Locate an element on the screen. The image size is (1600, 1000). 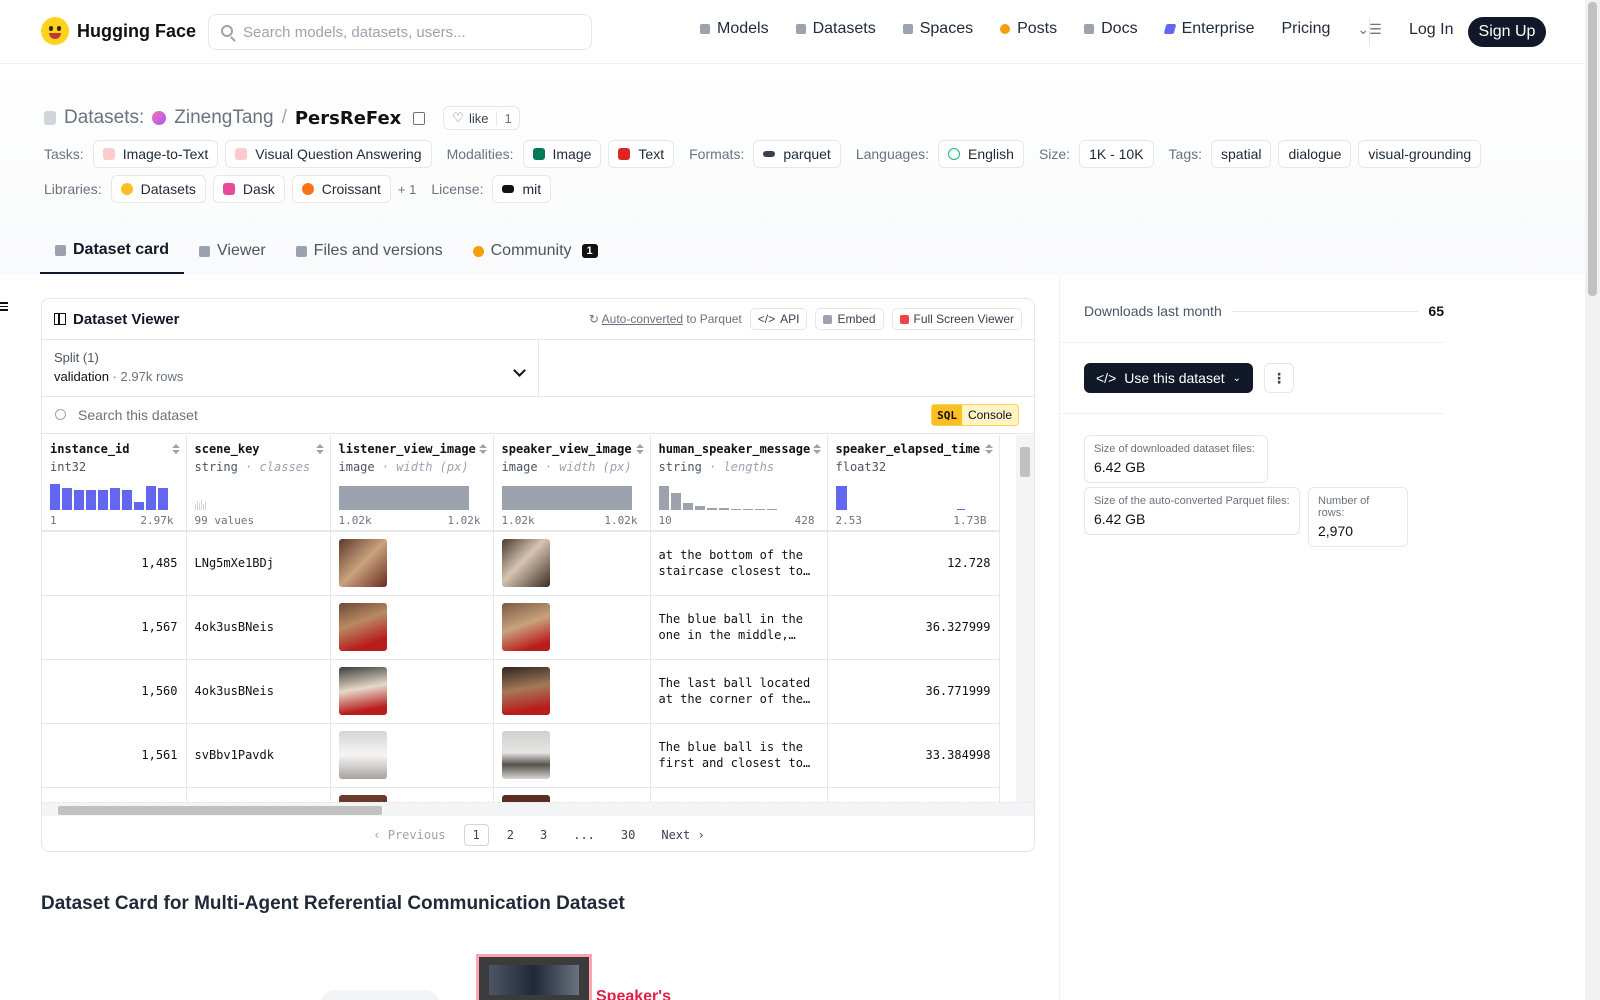
page-2: 2 is located at coordinates (510, 835).